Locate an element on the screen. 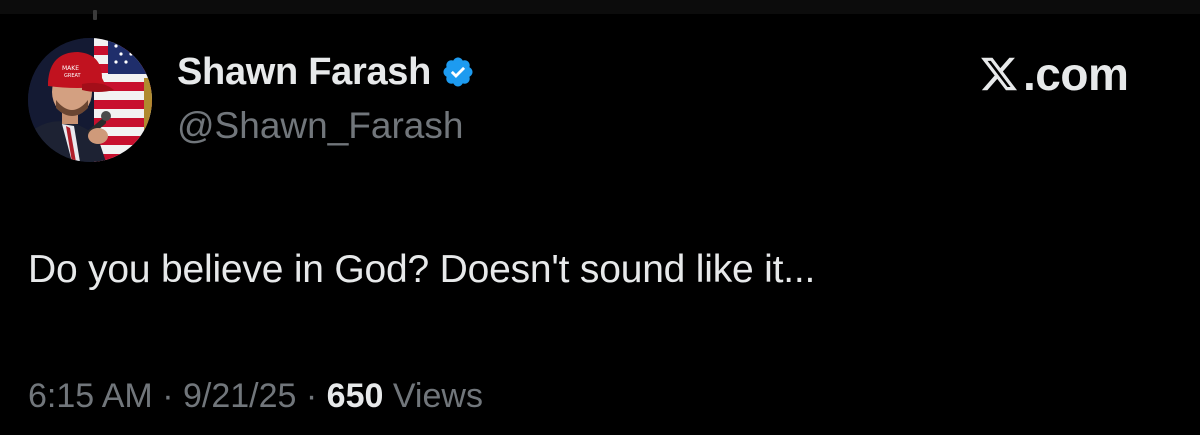 This screenshot has width=1200, height=435. x-logo-icon is located at coordinates (999, 74).